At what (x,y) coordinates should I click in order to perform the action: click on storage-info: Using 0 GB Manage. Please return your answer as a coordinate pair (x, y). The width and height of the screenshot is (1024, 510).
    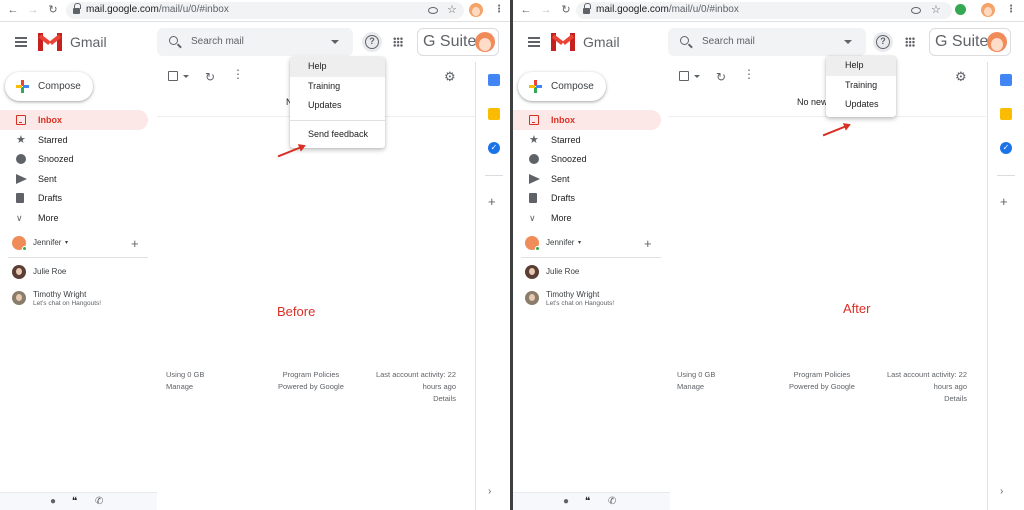
    Looking at the image, I should click on (185, 381).